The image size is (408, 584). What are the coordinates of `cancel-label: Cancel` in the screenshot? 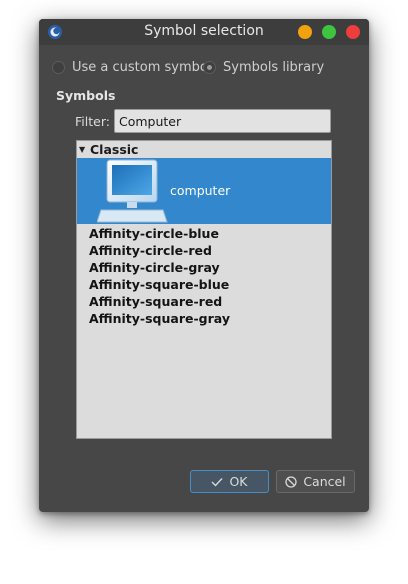 It's located at (324, 481).